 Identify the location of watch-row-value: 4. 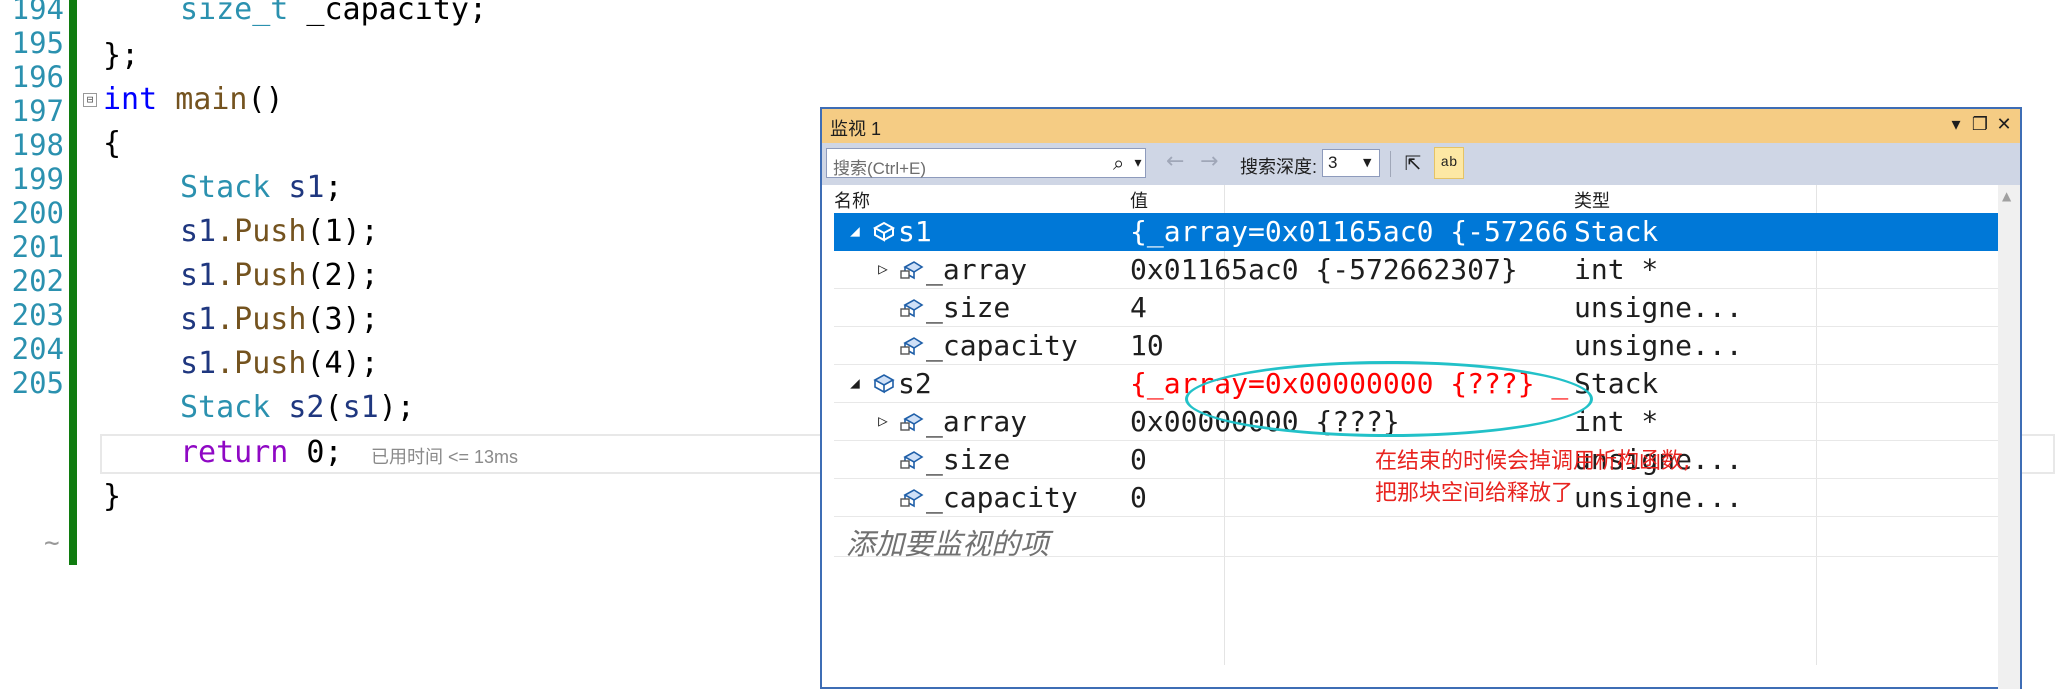
(1350, 307).